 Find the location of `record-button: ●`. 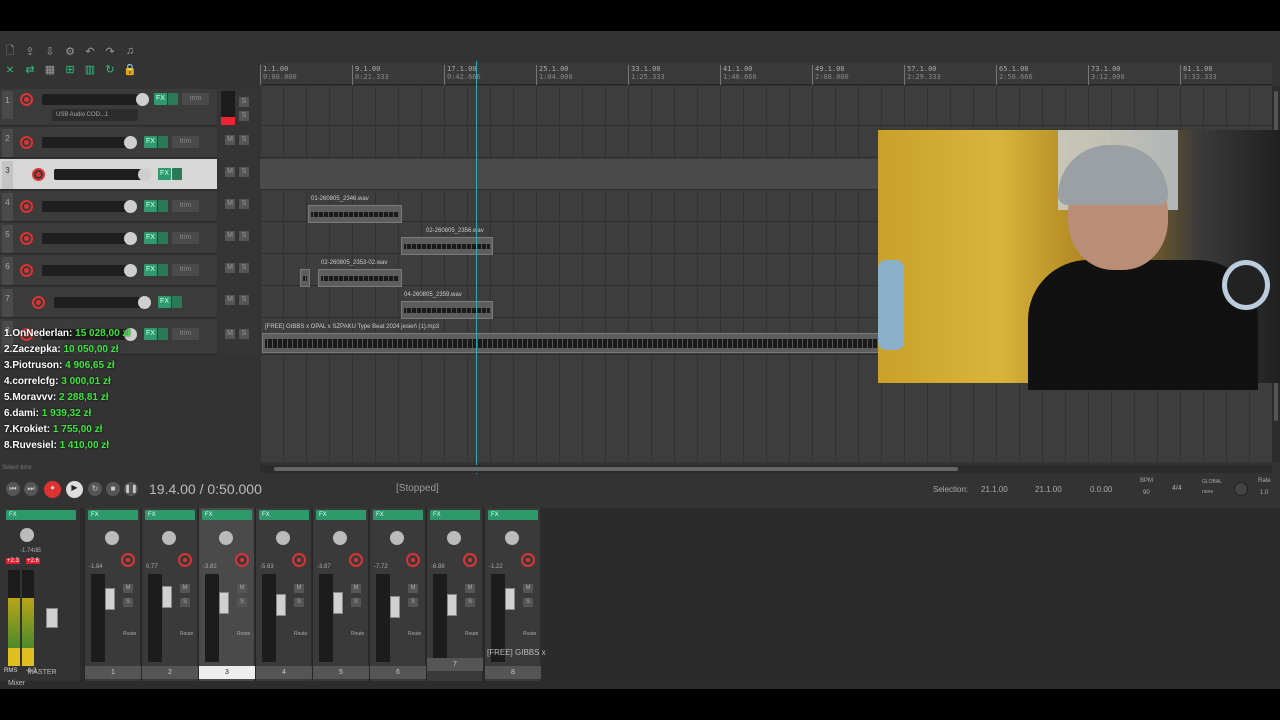

record-button: ● is located at coordinates (52, 489).